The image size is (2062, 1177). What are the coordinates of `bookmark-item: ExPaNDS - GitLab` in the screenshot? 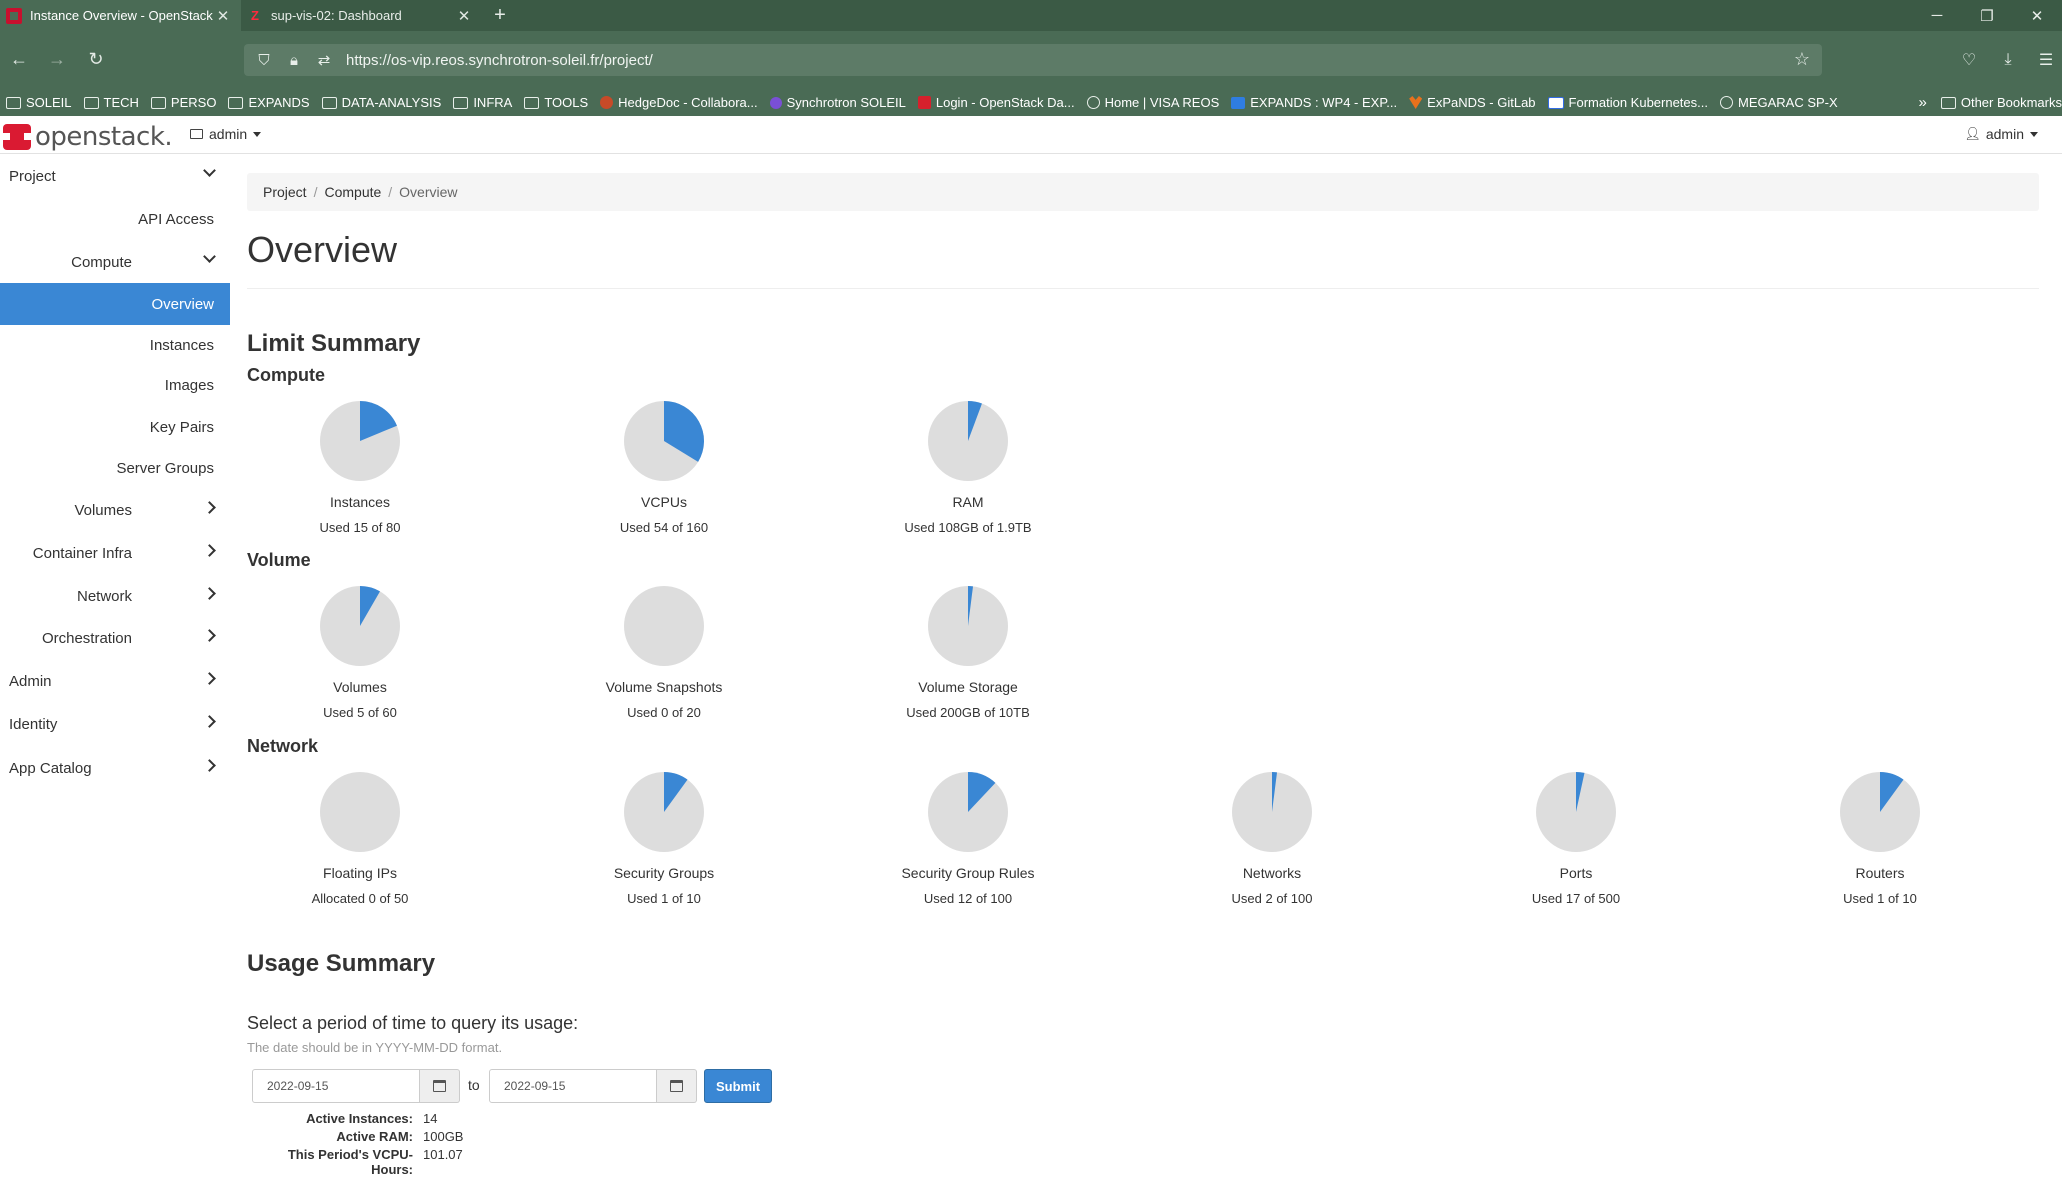 It's located at (1472, 102).